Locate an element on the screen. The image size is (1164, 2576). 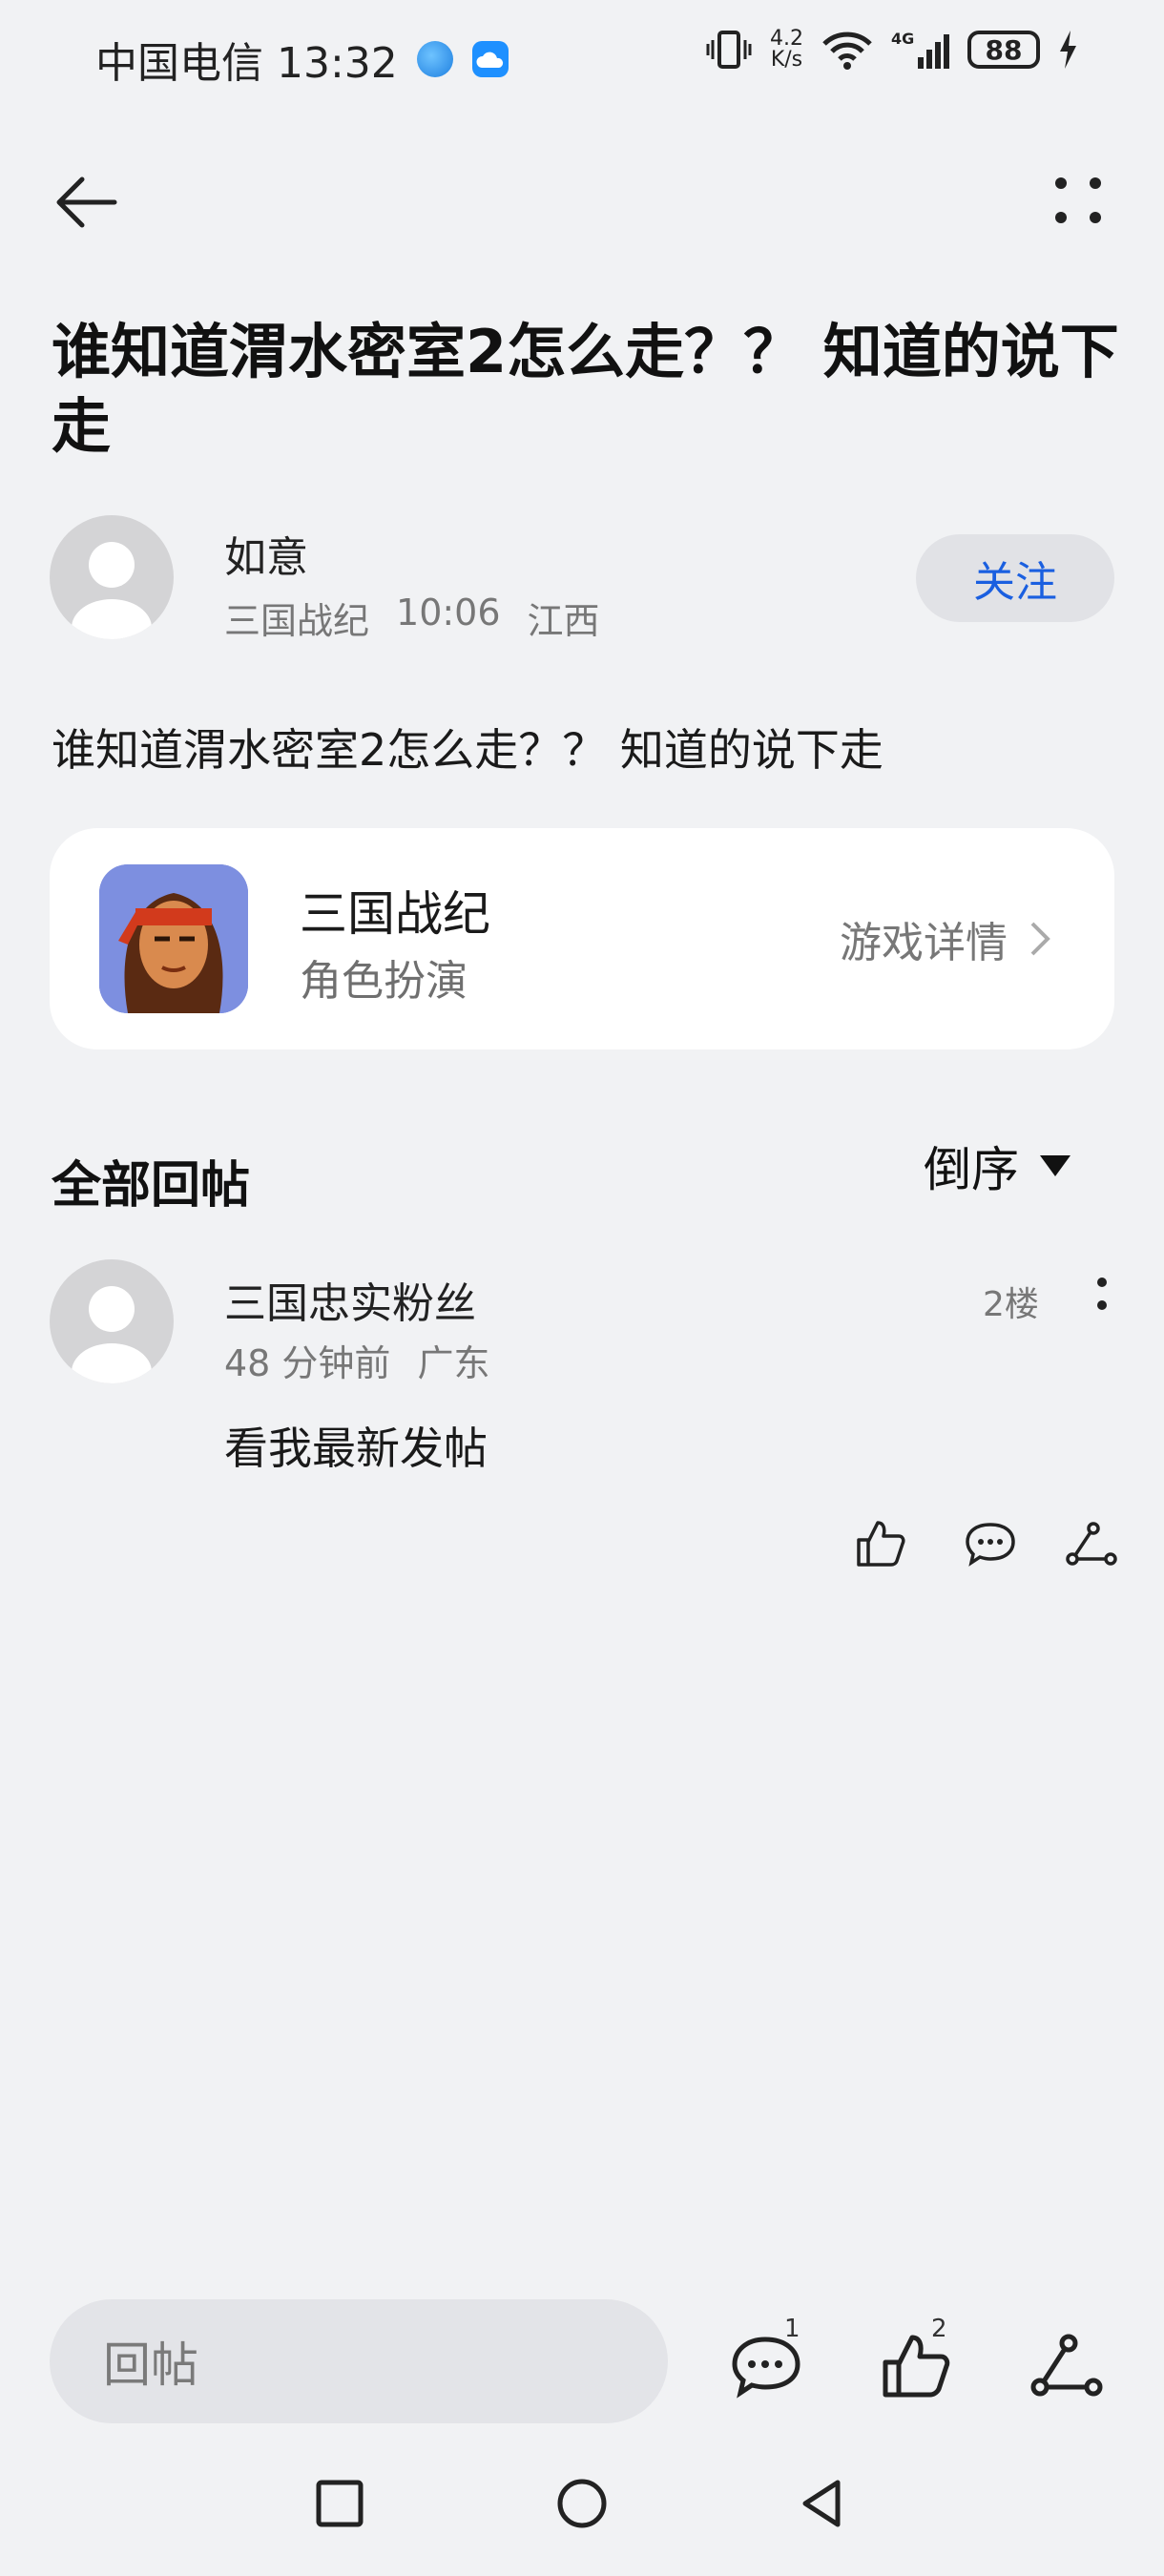
net-speed: 4.2 K/s is located at coordinates (787, 50).